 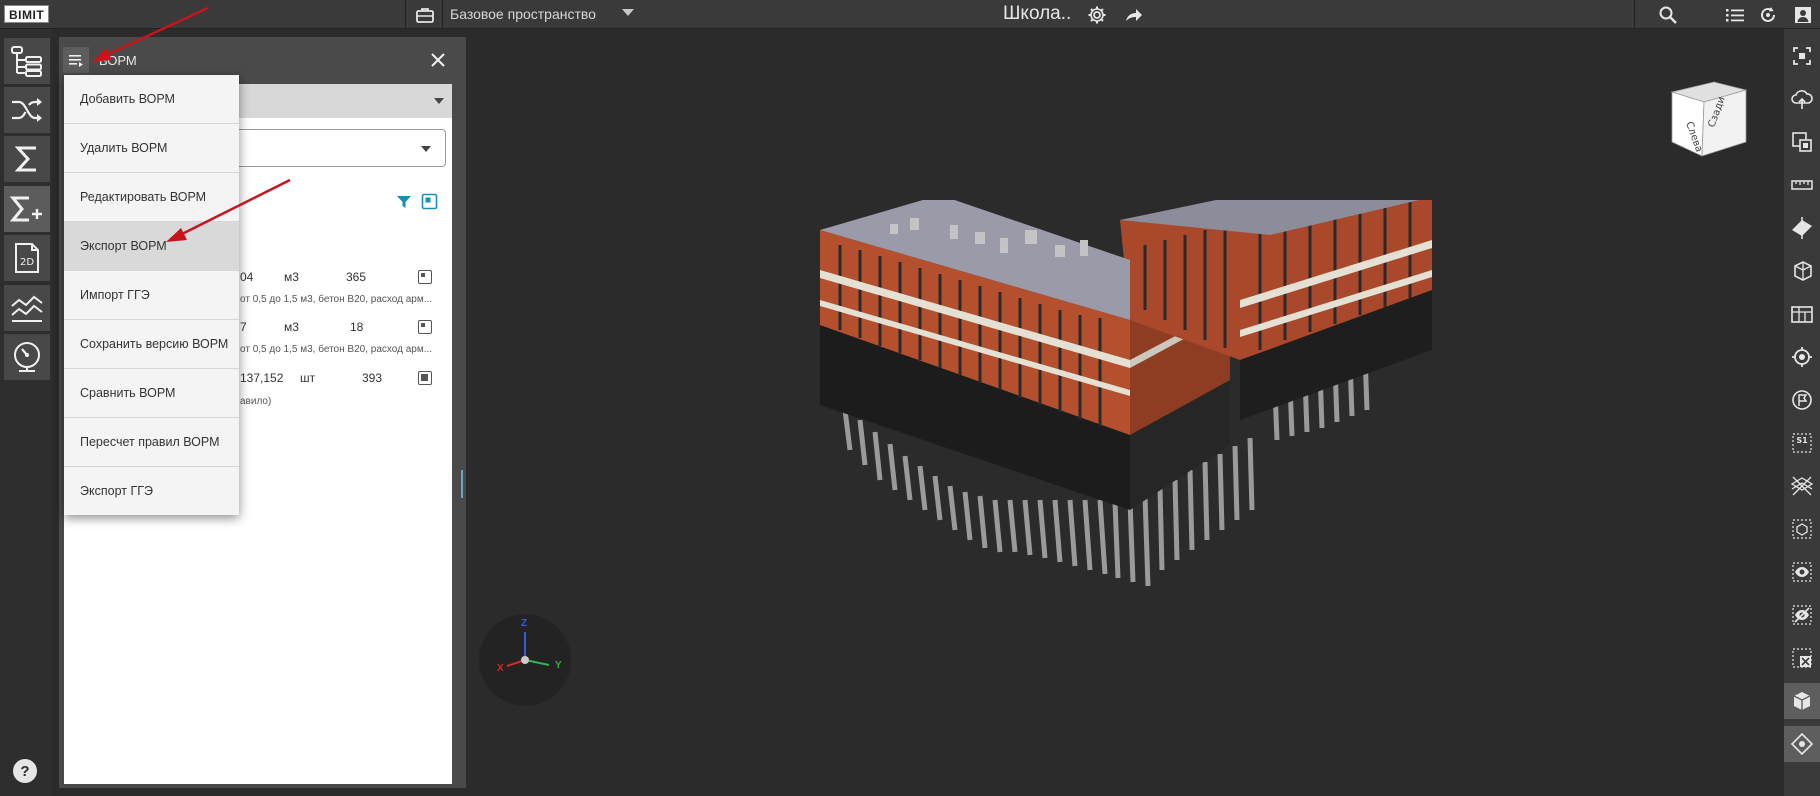 What do you see at coordinates (151, 148) in the screenshot?
I see `menu-item-delete-vorm: Удалить ВОРМ` at bounding box center [151, 148].